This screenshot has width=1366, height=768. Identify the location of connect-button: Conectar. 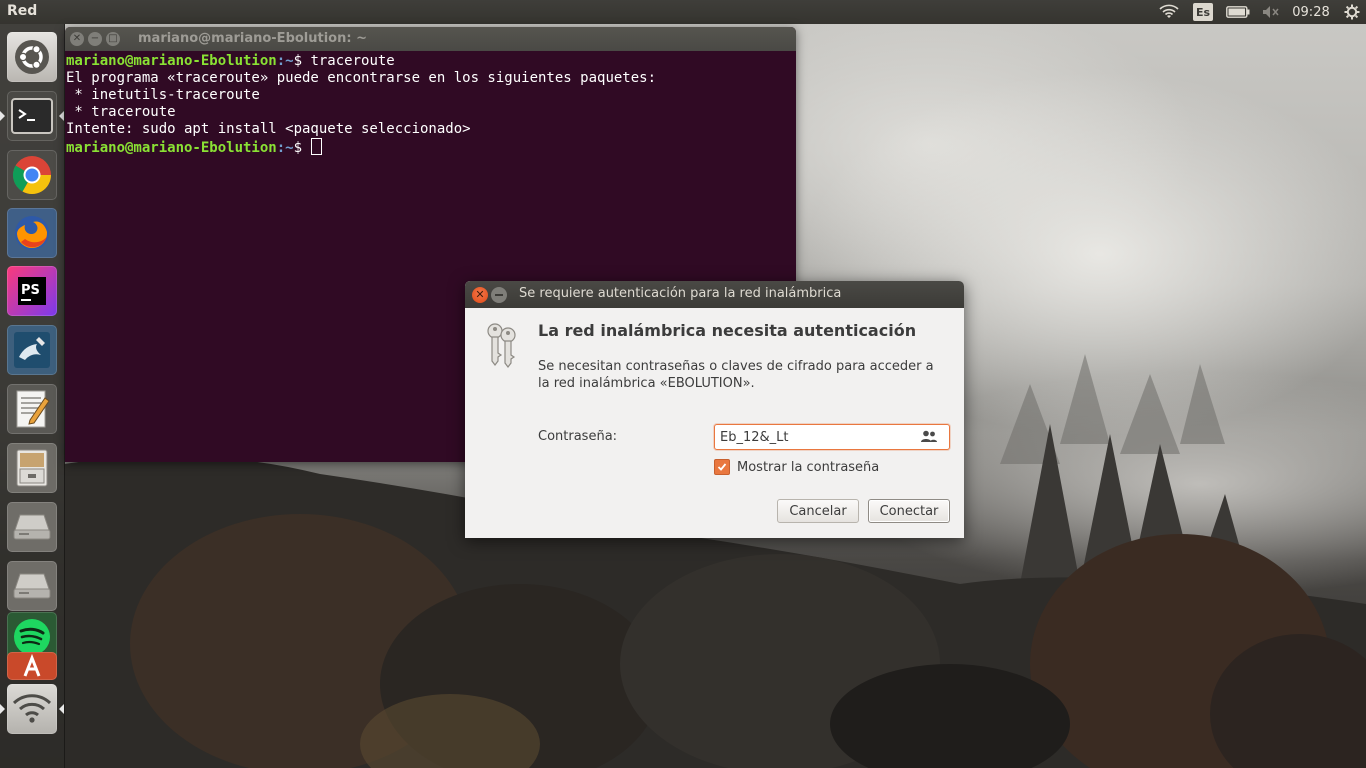
(909, 511).